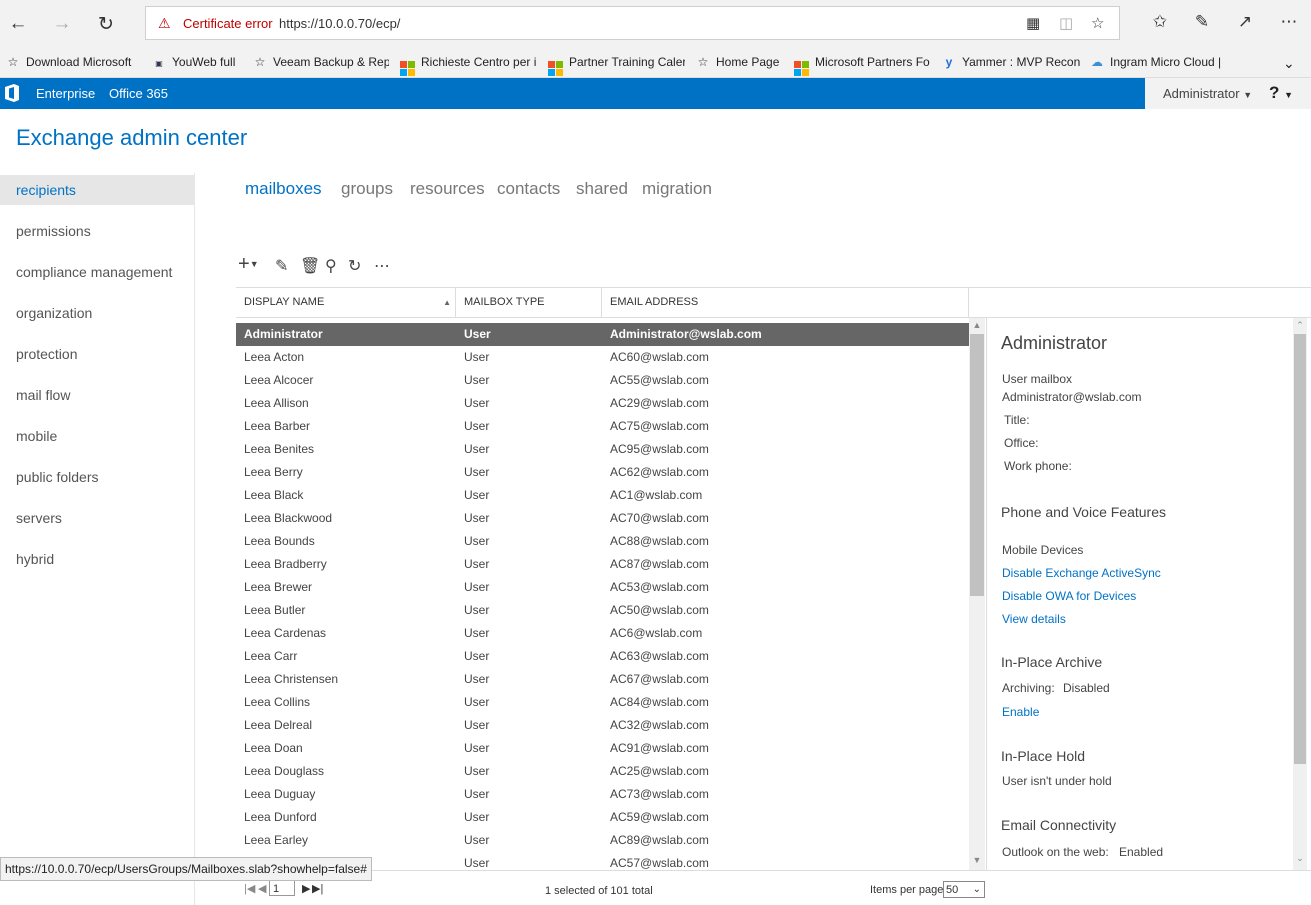 The image size is (1311, 905). What do you see at coordinates (260, 62) in the screenshot?
I see `star-icon: ☆` at bounding box center [260, 62].